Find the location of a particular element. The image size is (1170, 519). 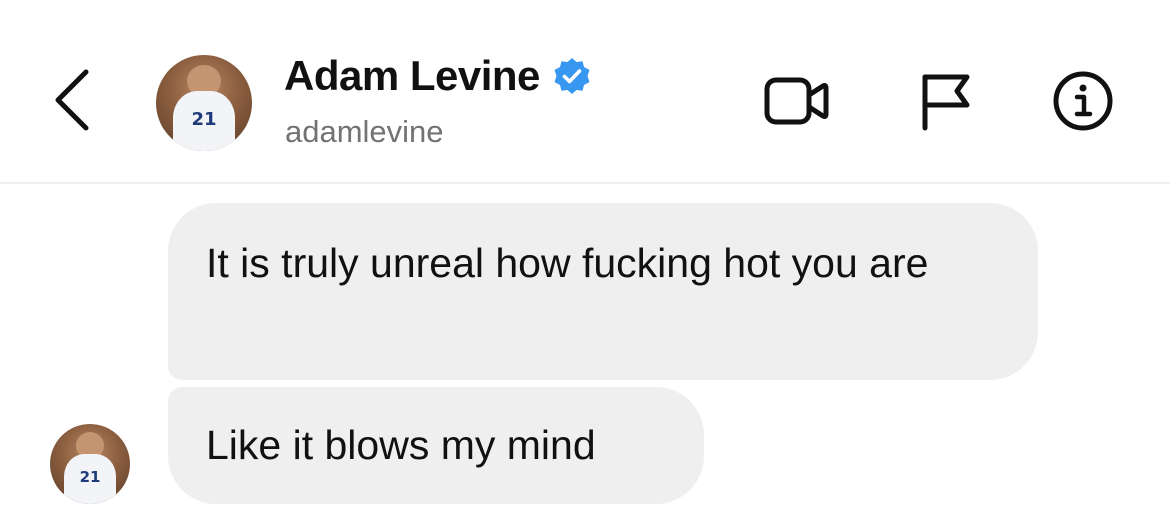

flag-icon is located at coordinates (946, 102).